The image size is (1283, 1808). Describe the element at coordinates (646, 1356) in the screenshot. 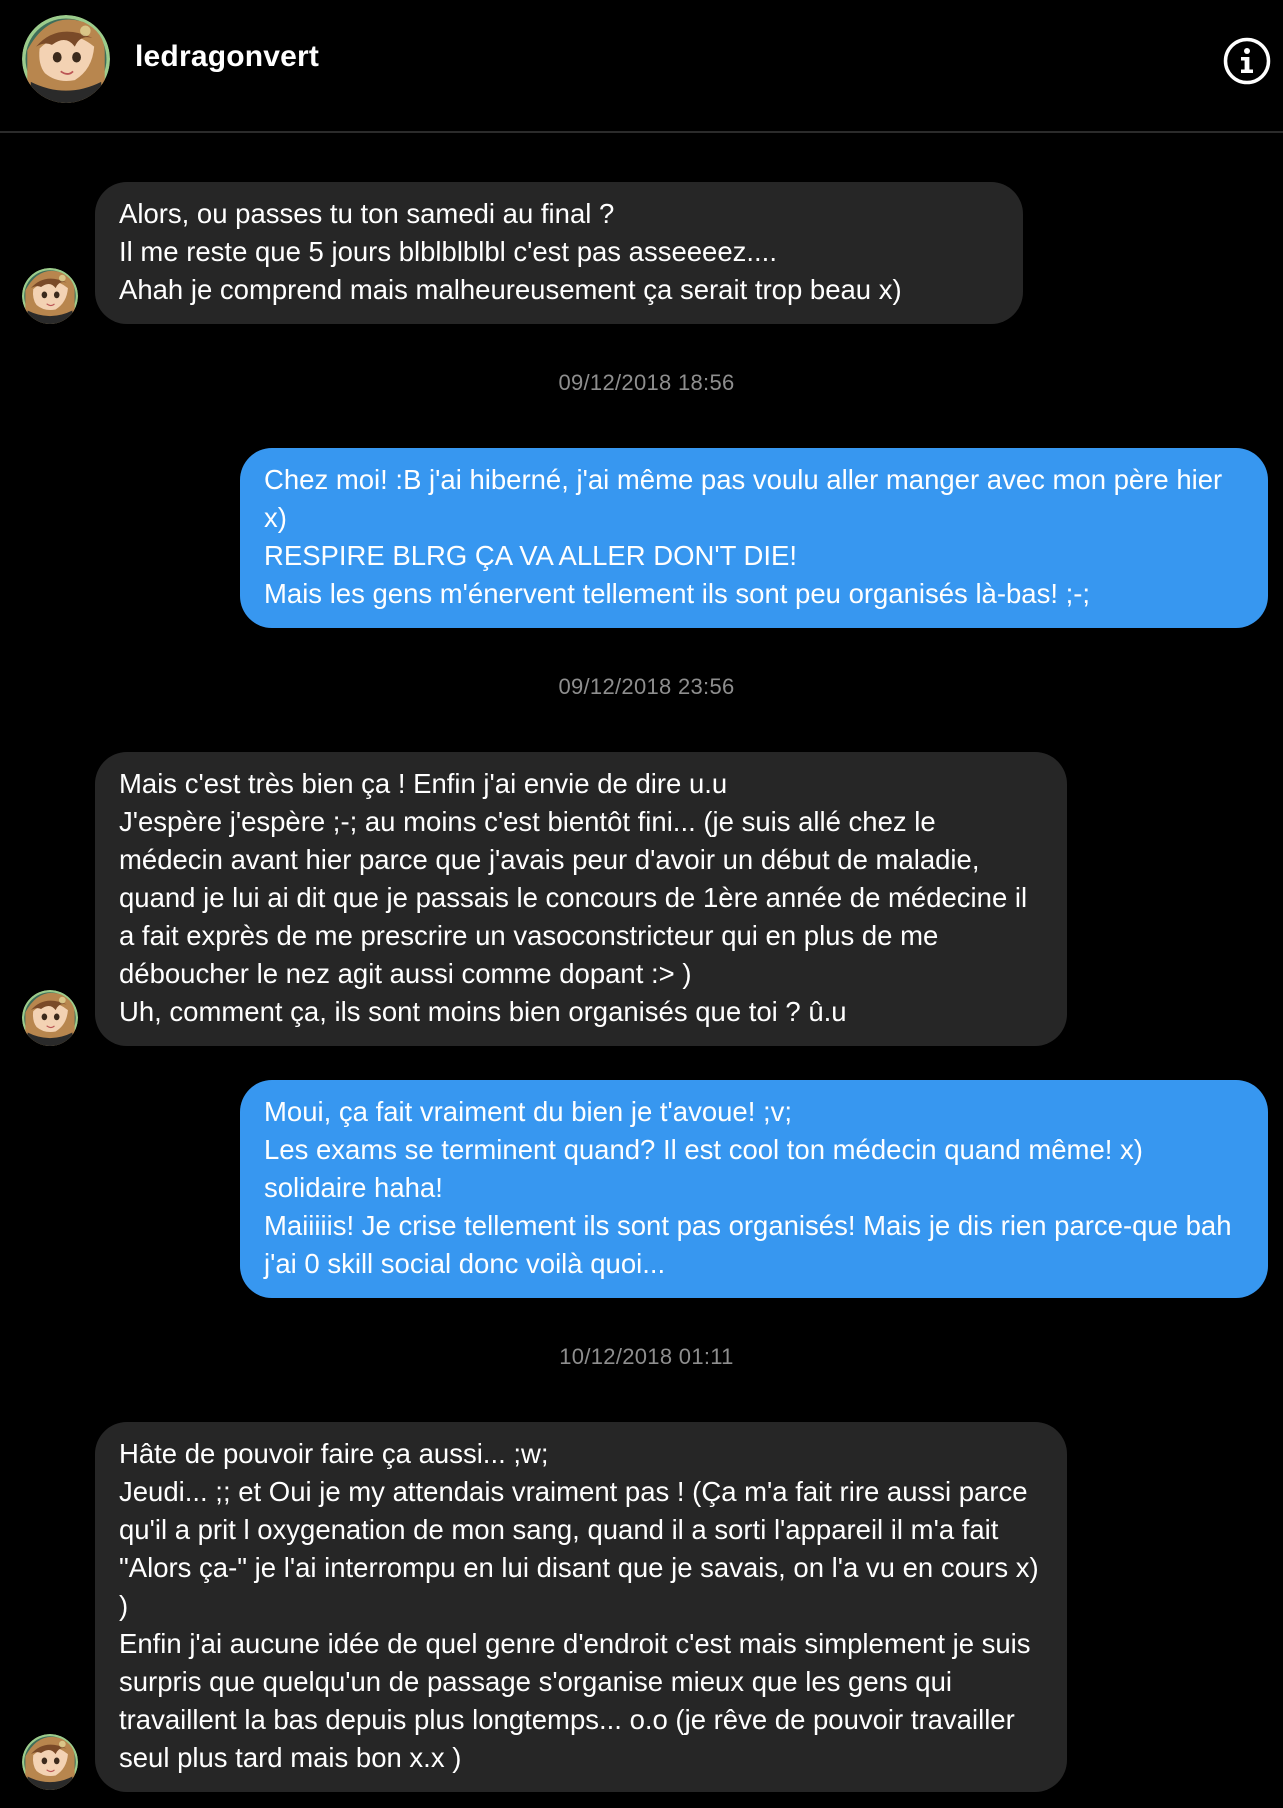

I see `message-timestamp: 10/12/2018 01:11` at that location.